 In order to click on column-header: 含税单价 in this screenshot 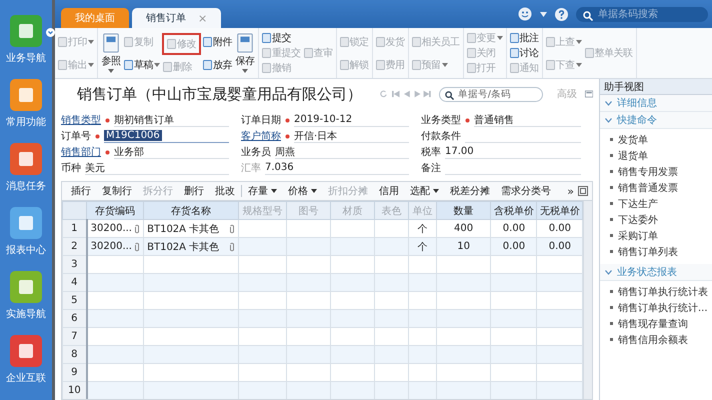, I will do `click(513, 211)`.